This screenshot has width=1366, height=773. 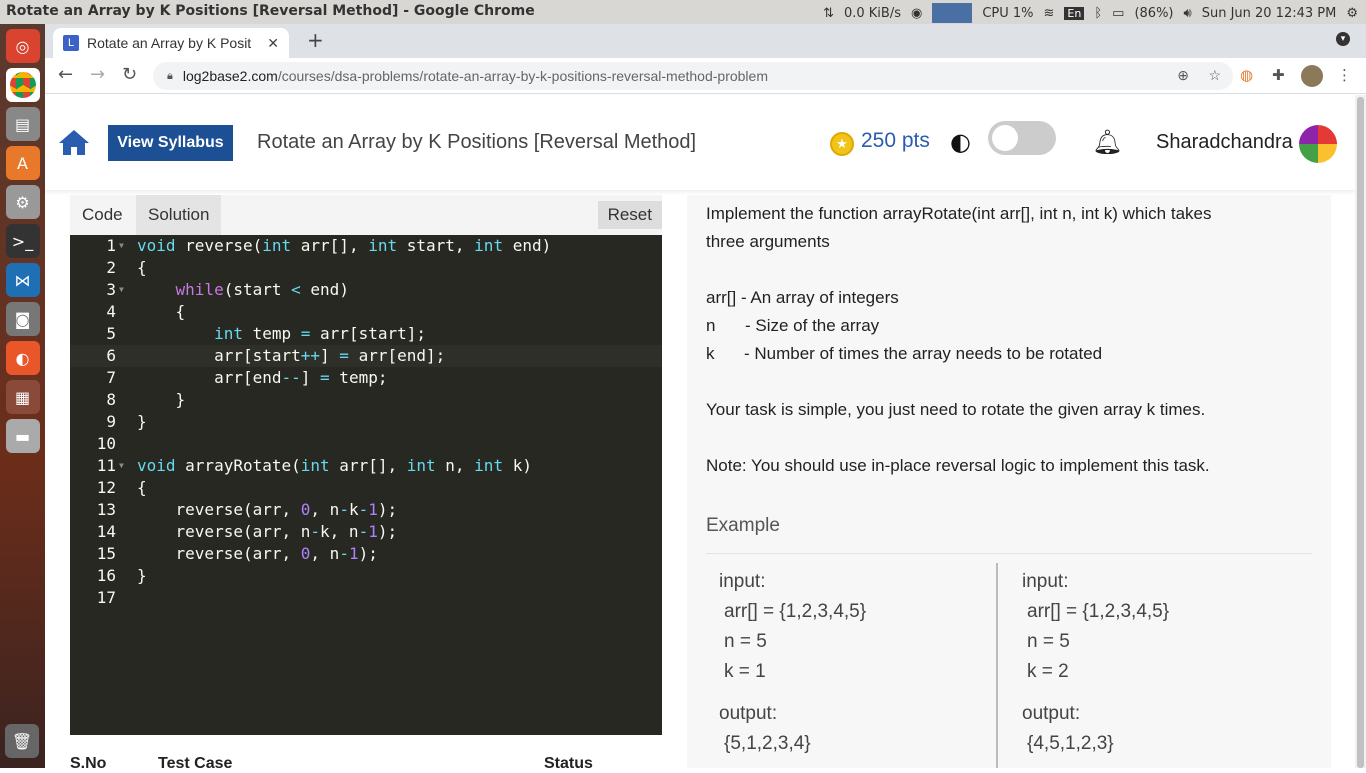 I want to click on line-number: 9, so click(x=111, y=421).